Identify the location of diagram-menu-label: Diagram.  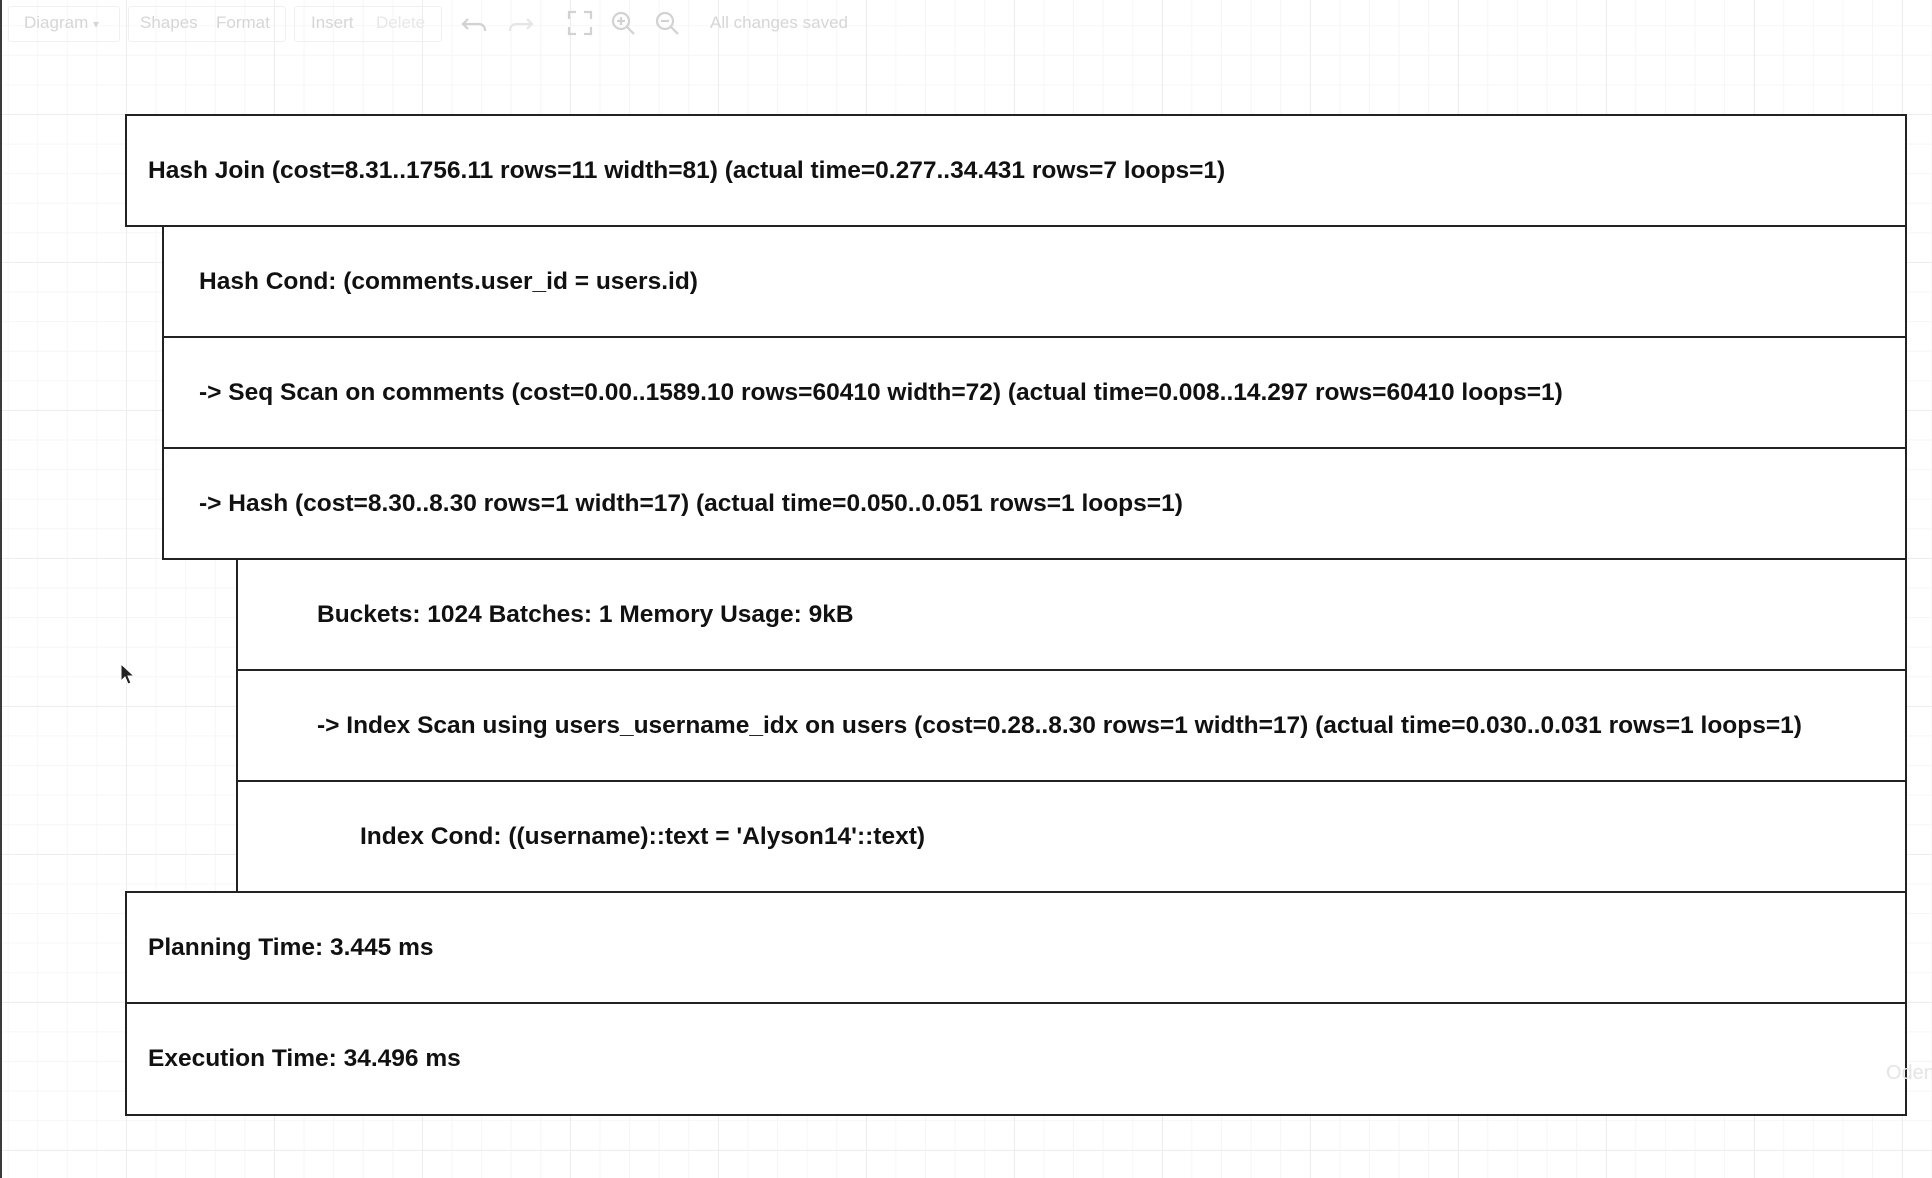
(56, 22).